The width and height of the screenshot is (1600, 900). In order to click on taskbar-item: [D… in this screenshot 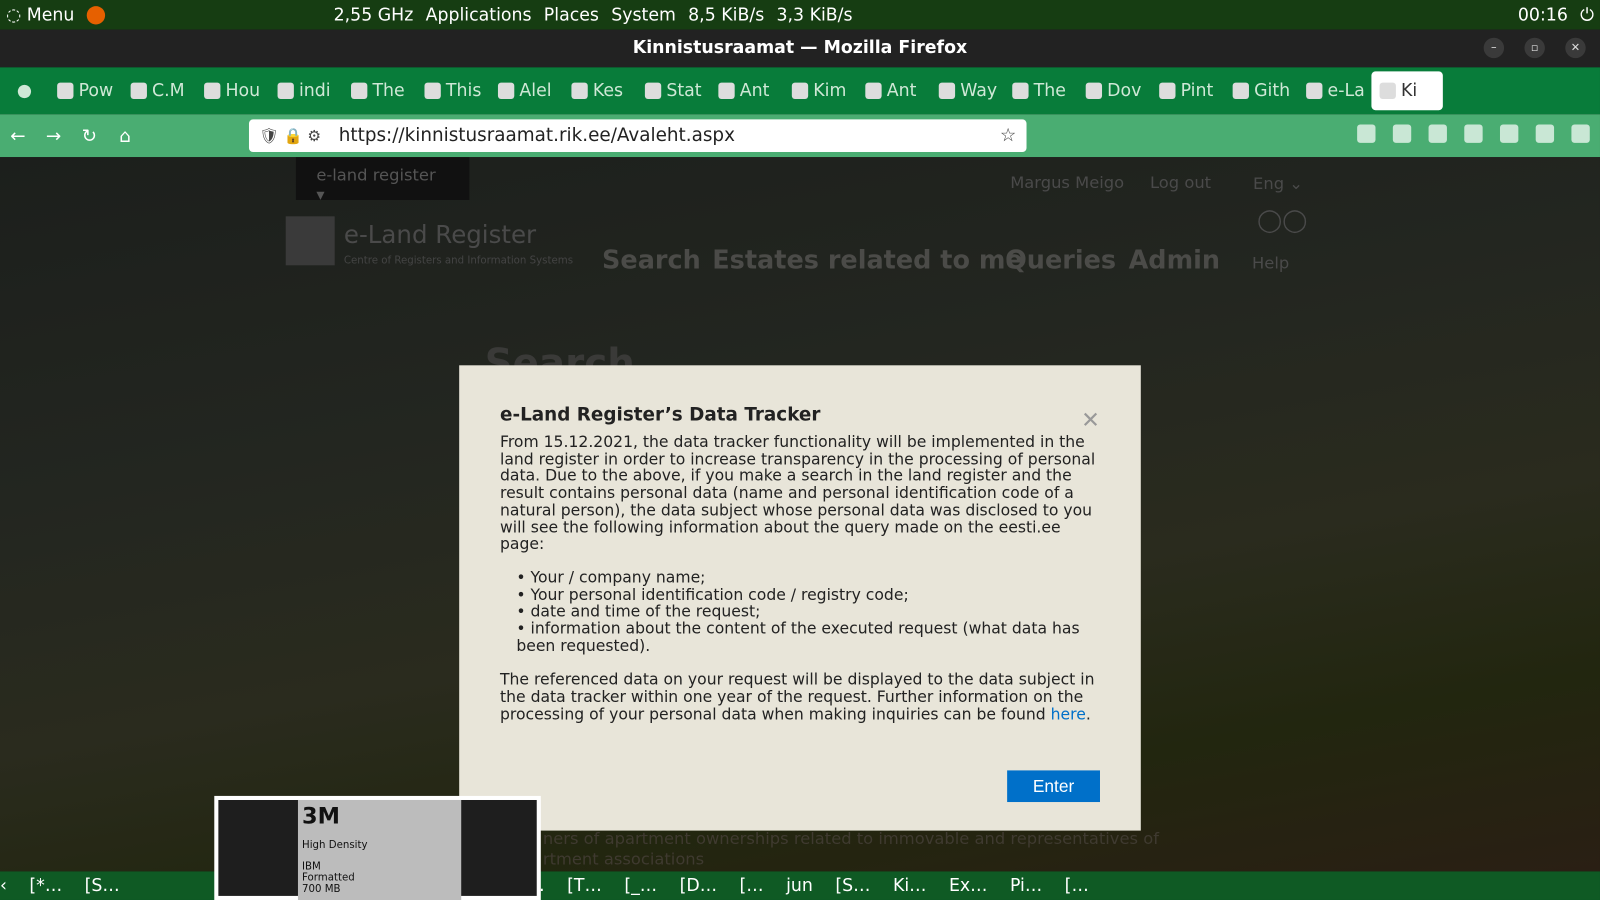, I will do `click(698, 886)`.